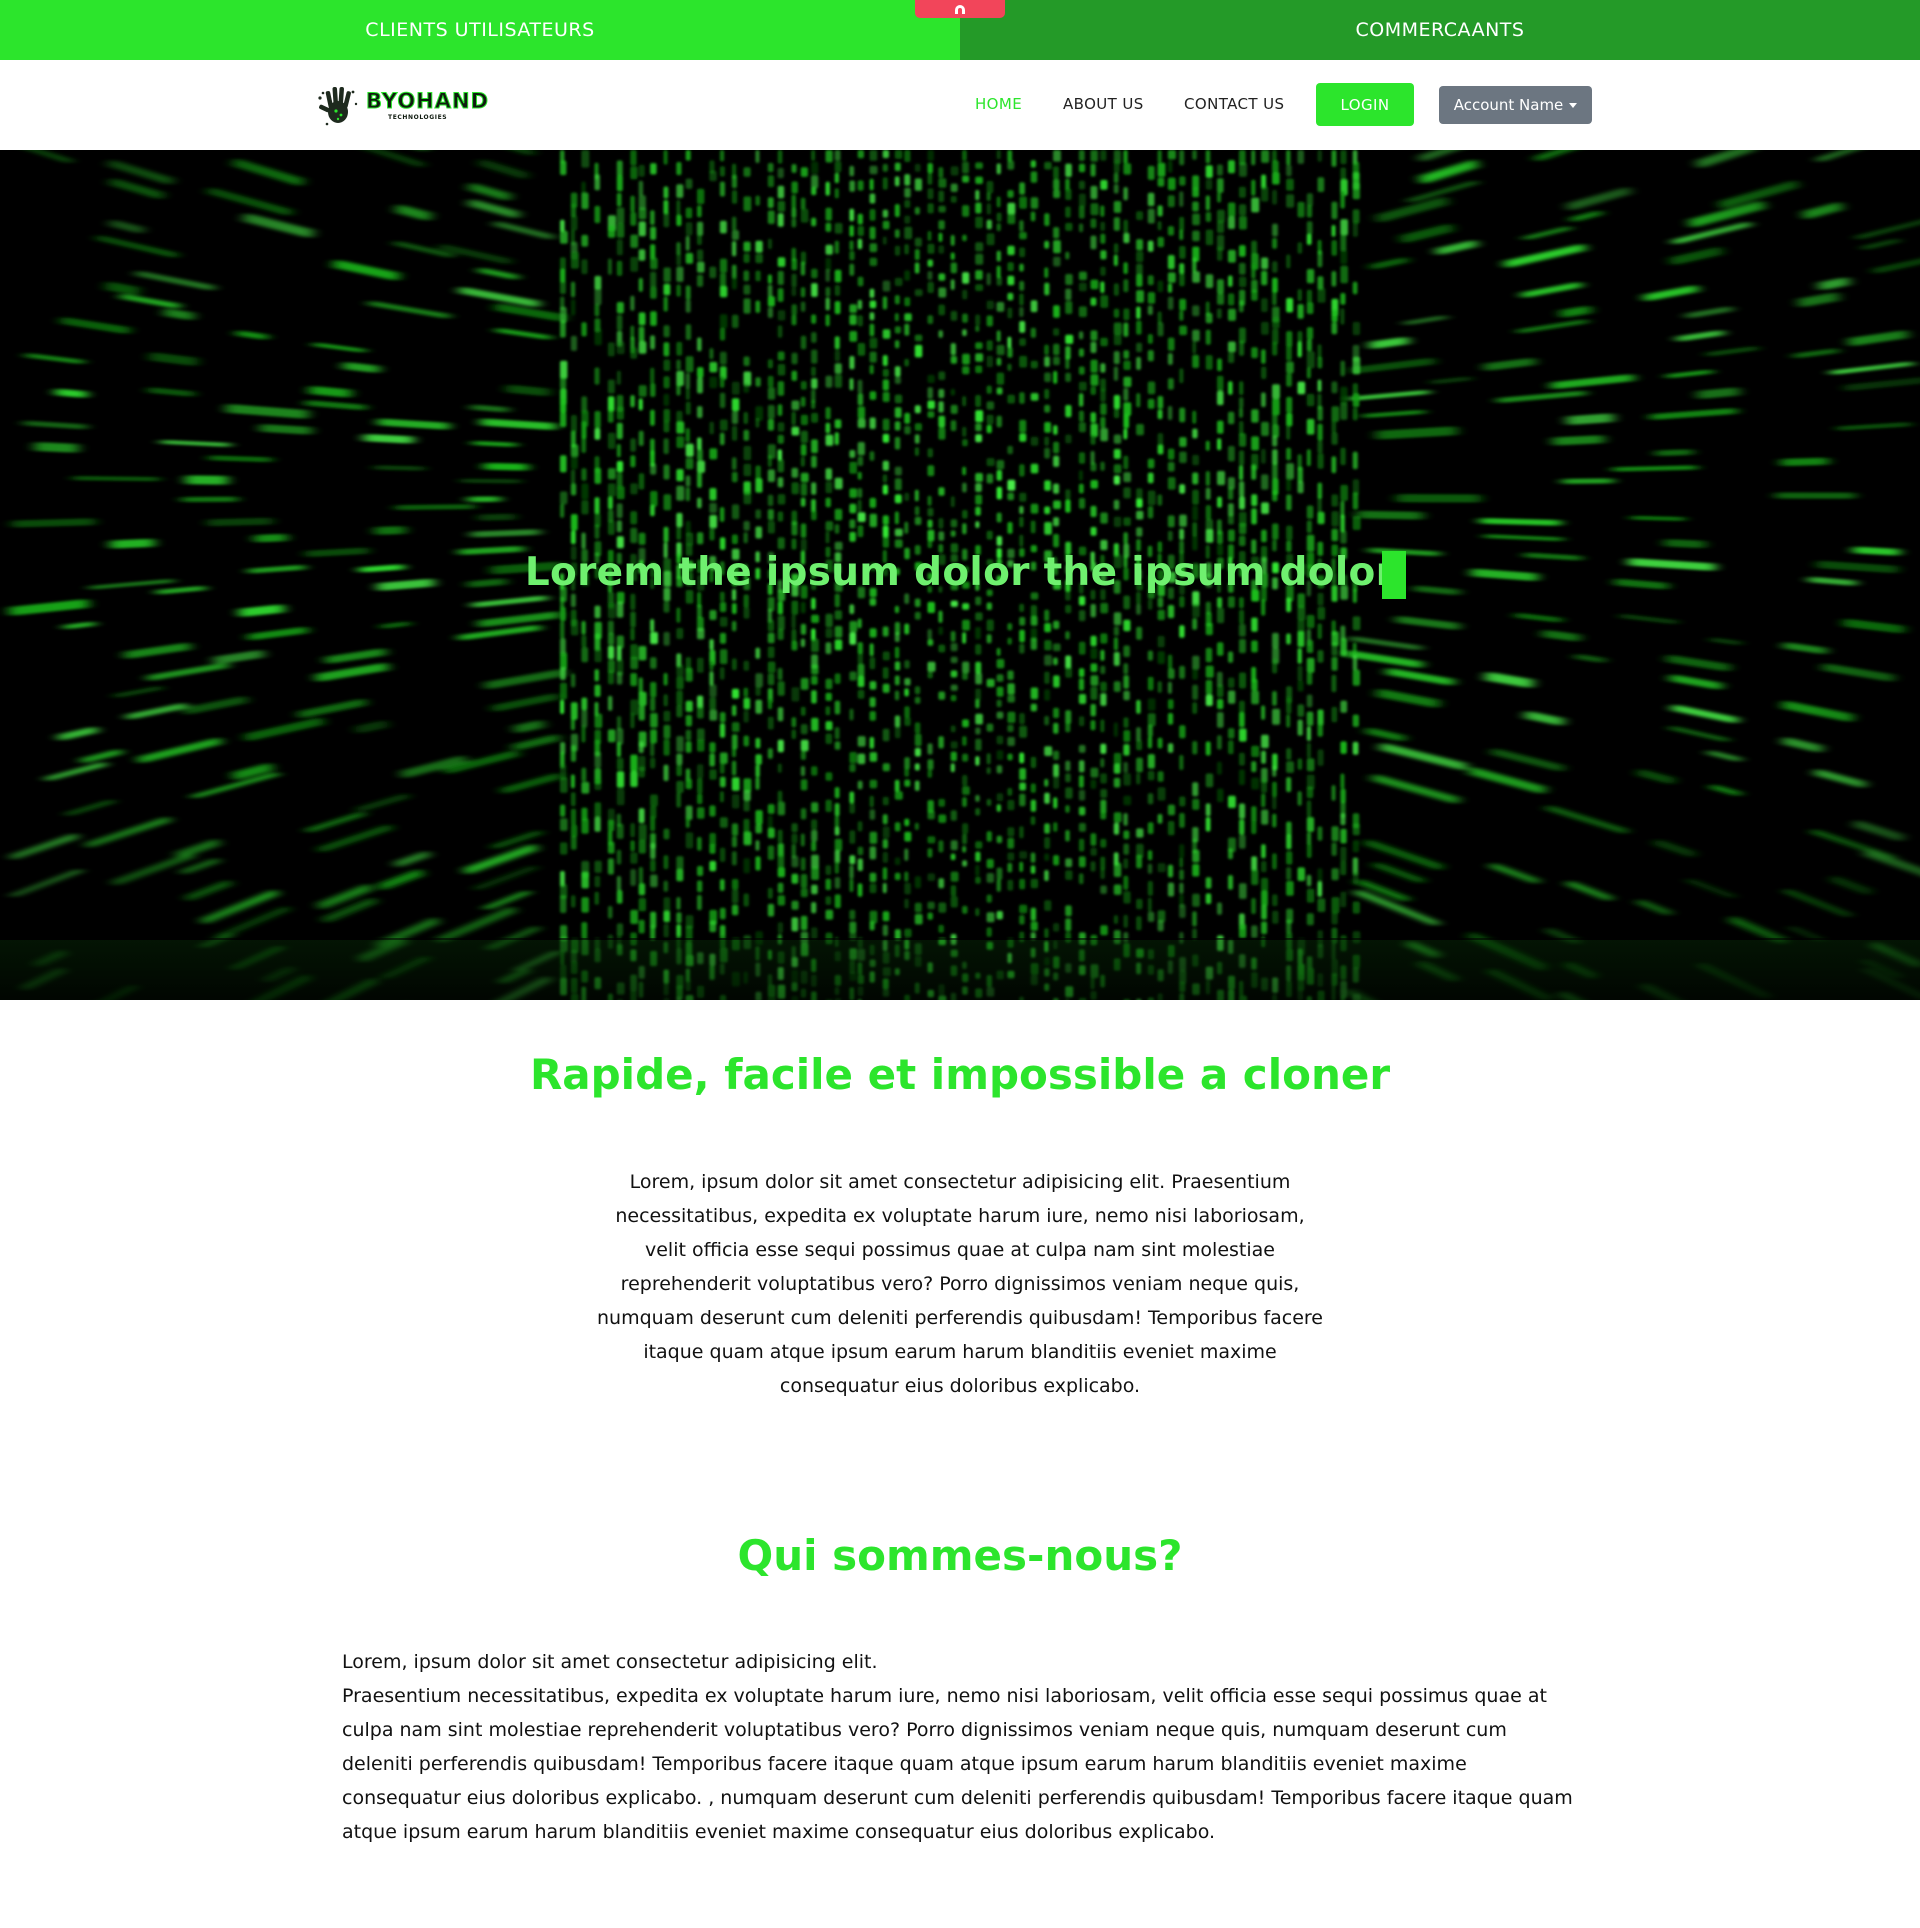  I want to click on nav-contact-us: CONTACT US, so click(1234, 104).